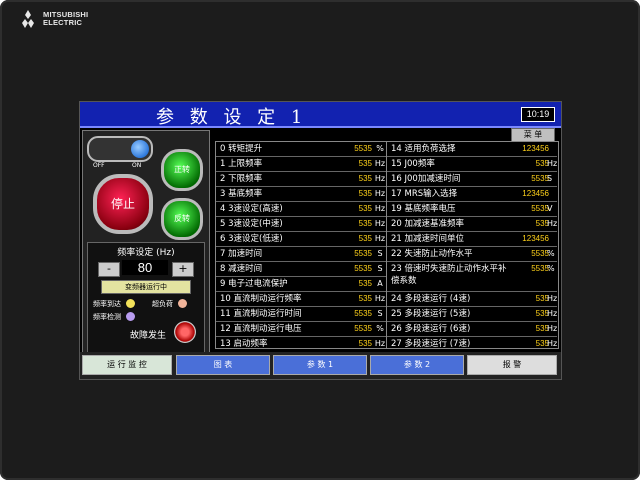 This screenshot has height=480, width=640. What do you see at coordinates (232, 117) in the screenshot?
I see `page-title: 参 数 设 定 1` at bounding box center [232, 117].